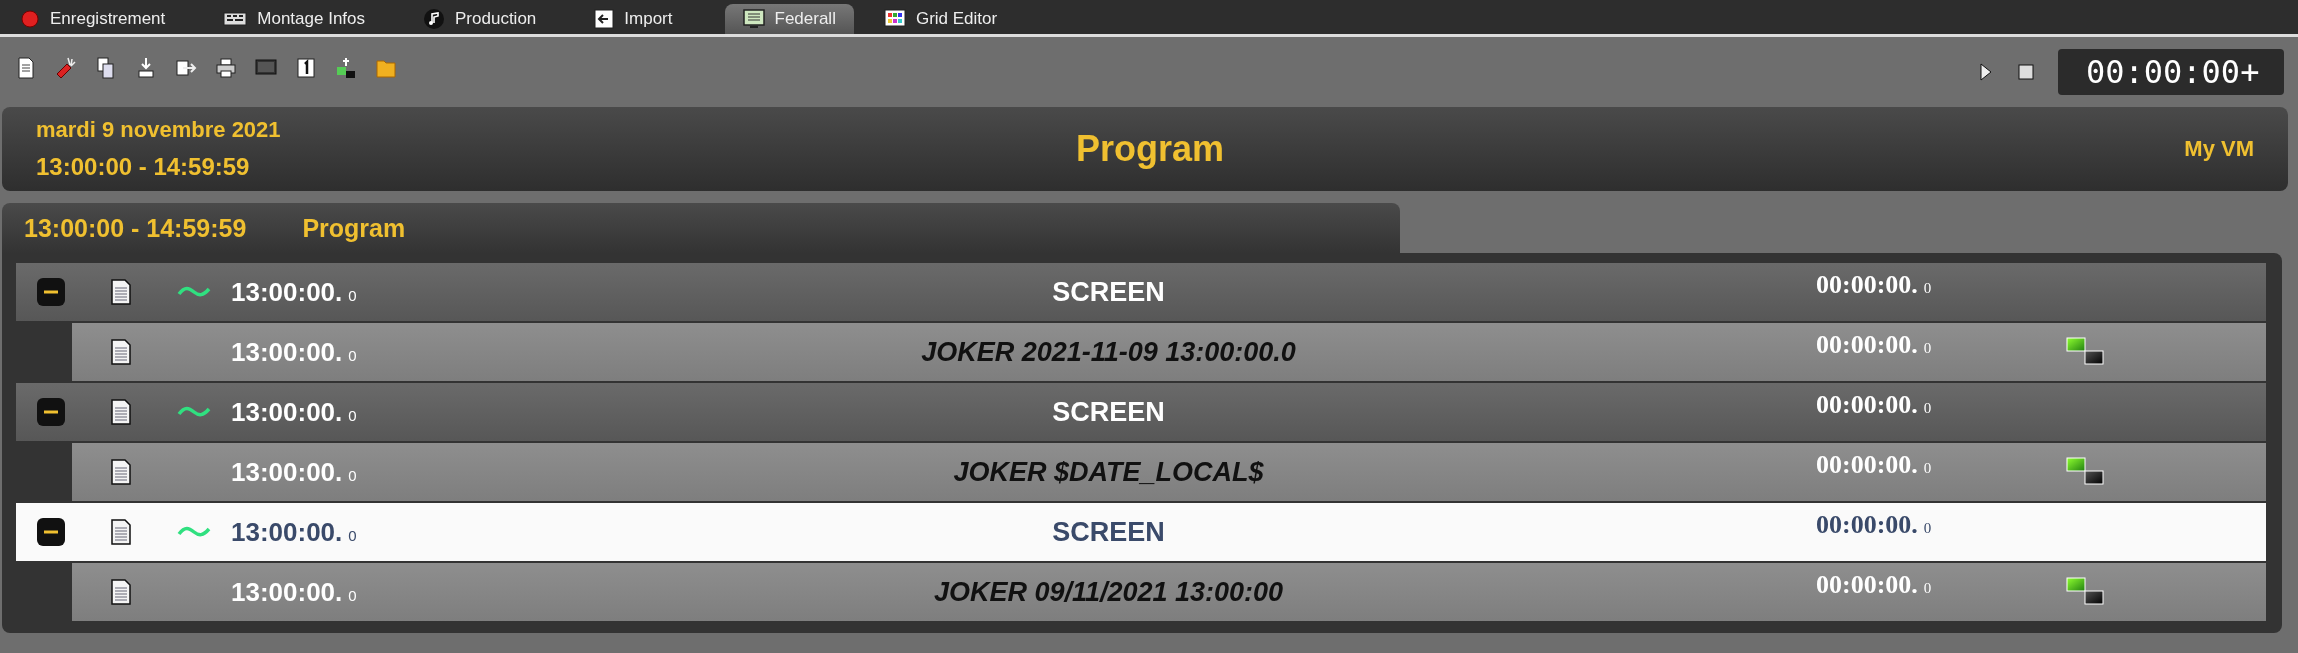  What do you see at coordinates (1986, 72) in the screenshot?
I see `play-icon` at bounding box center [1986, 72].